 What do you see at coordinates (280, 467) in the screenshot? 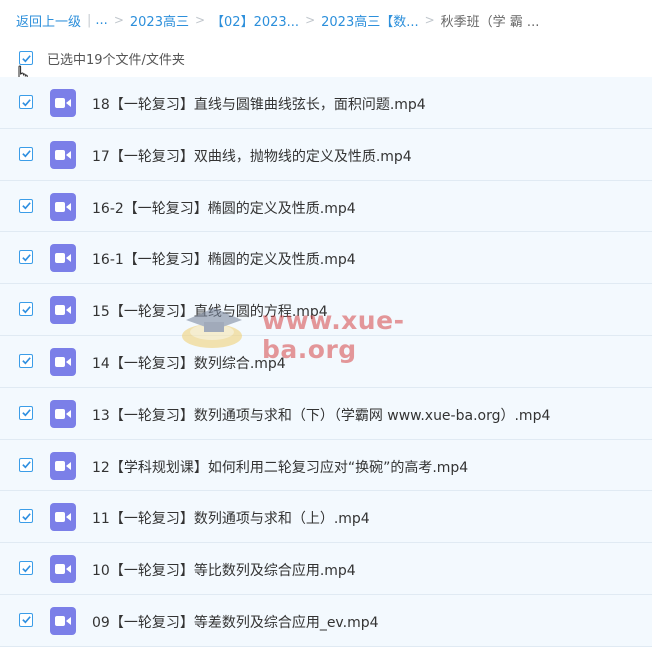
I see `file-name: 12【学科规划课】如何利用二轮复习应对“换碗”的高考.mp4` at bounding box center [280, 467].